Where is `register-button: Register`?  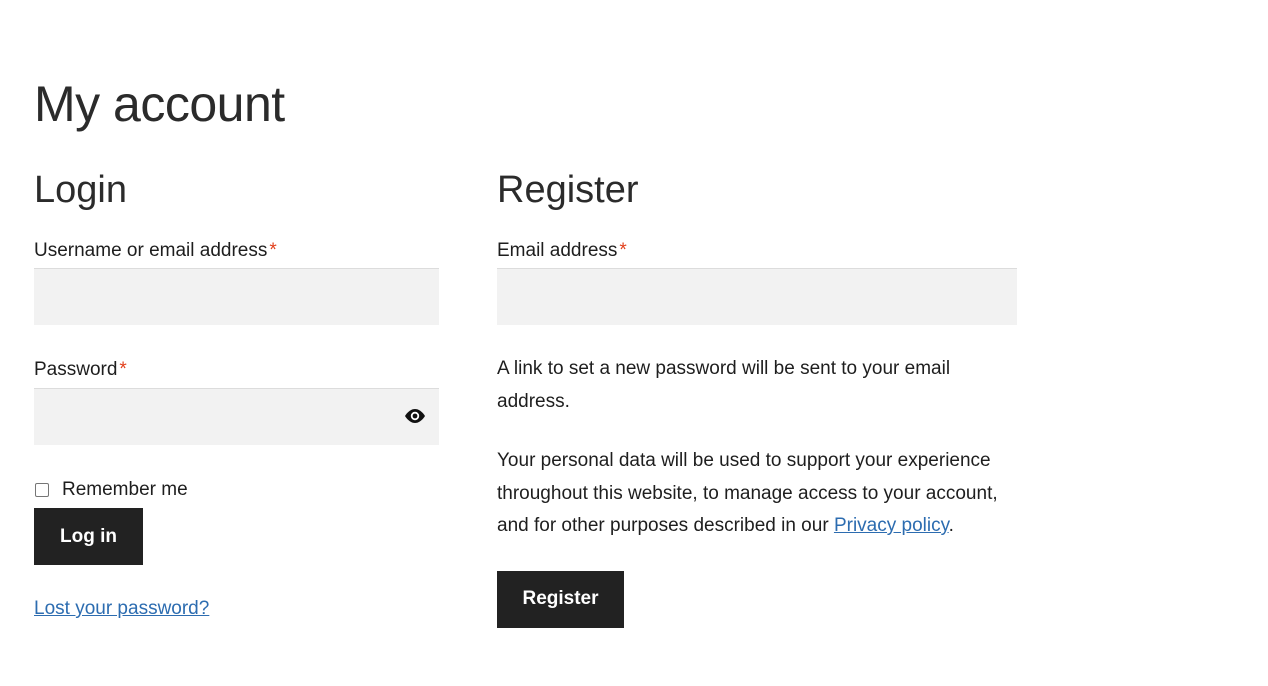
register-button: Register is located at coordinates (560, 599).